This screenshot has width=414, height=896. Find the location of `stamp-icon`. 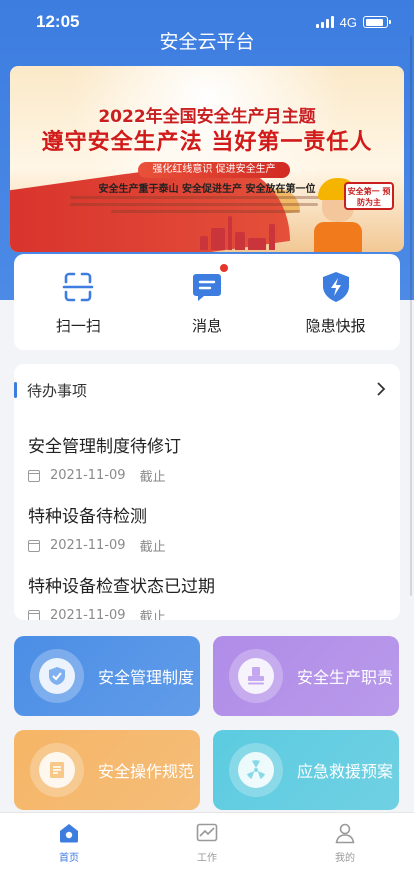

stamp-icon is located at coordinates (256, 676).